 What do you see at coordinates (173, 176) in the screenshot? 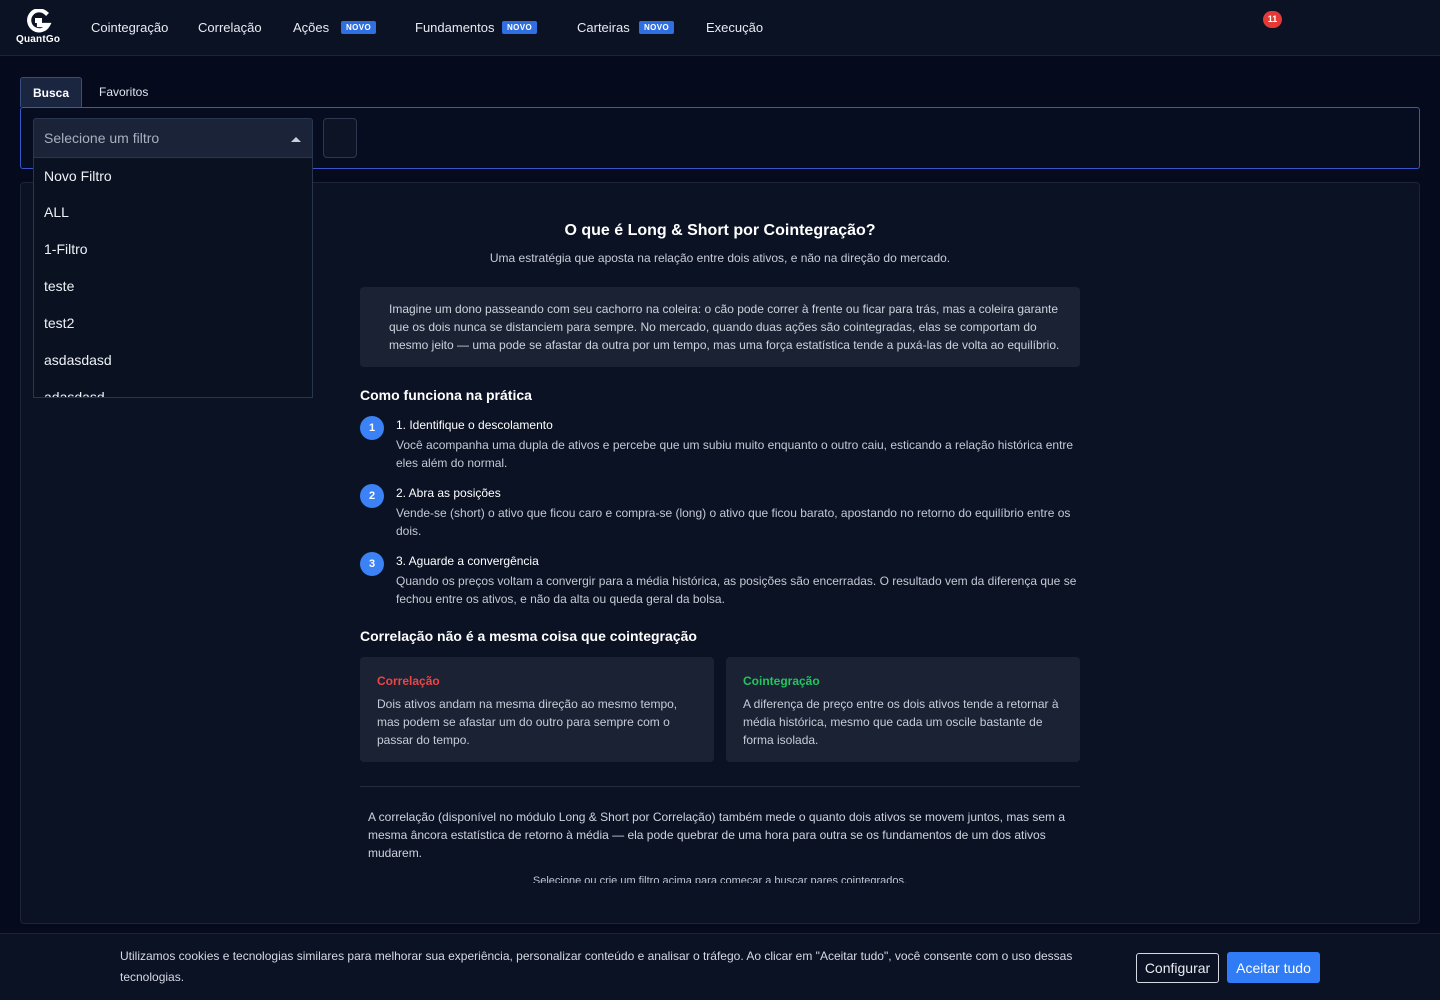
I see `dropdown-option: Novo Filtro` at bounding box center [173, 176].